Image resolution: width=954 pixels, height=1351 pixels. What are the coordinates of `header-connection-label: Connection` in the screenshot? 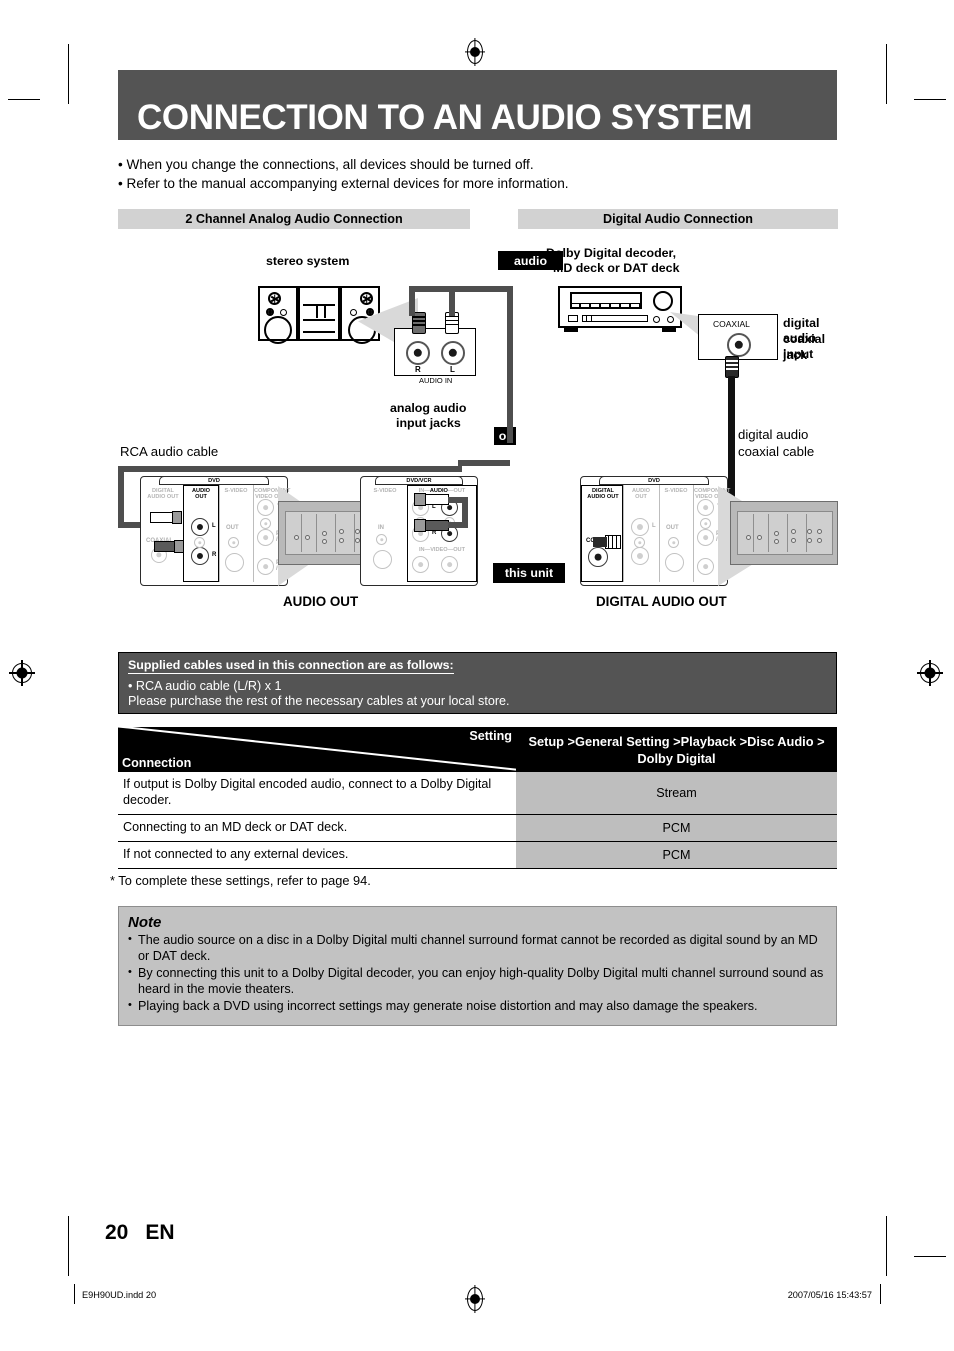 It's located at (157, 763).